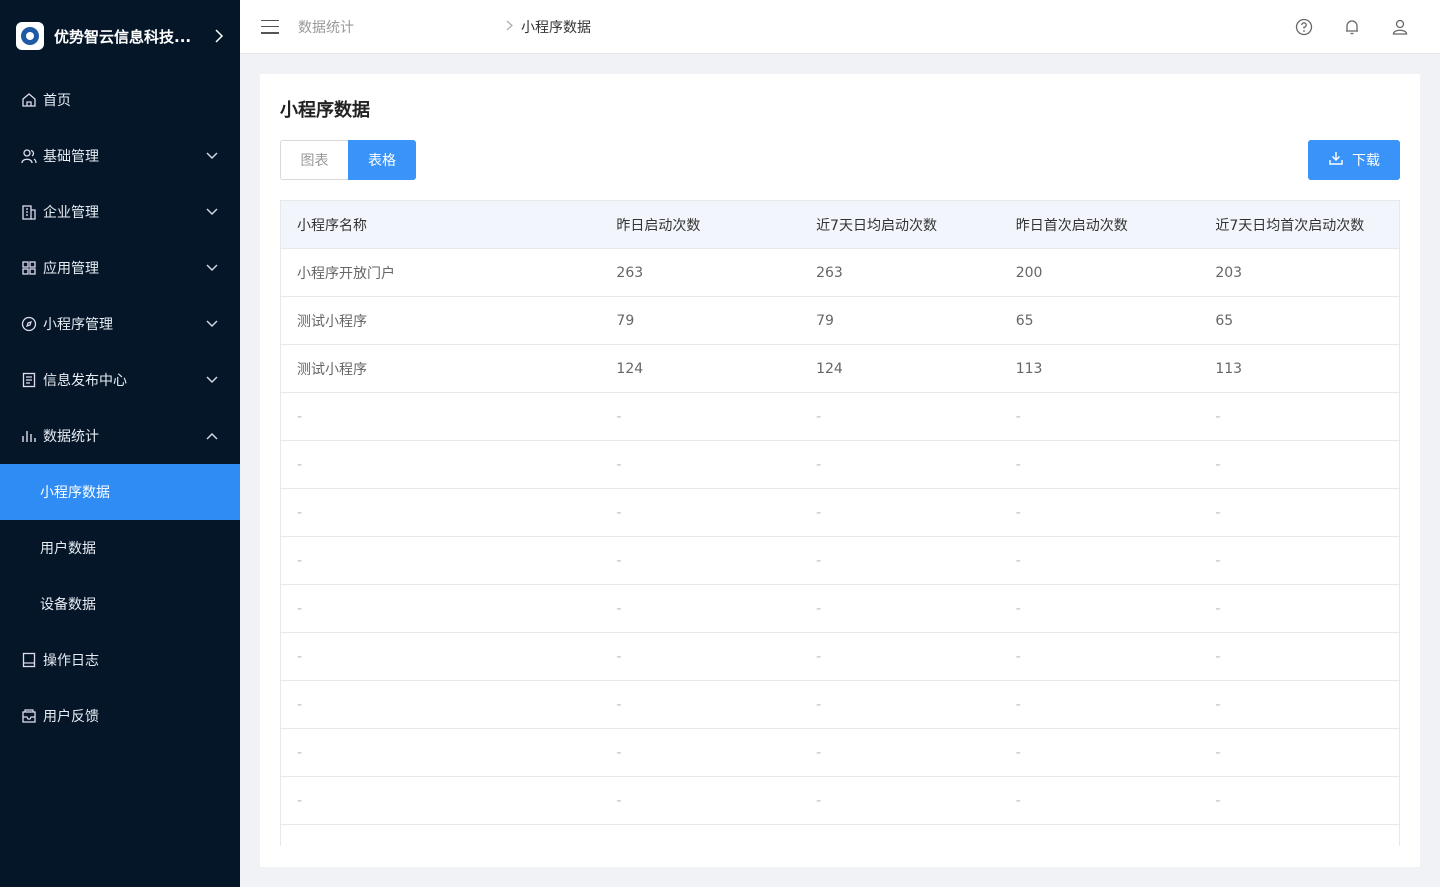 The height and width of the screenshot is (887, 1440). Describe the element at coordinates (29, 436) in the screenshot. I see `bar-chart-icon` at that location.